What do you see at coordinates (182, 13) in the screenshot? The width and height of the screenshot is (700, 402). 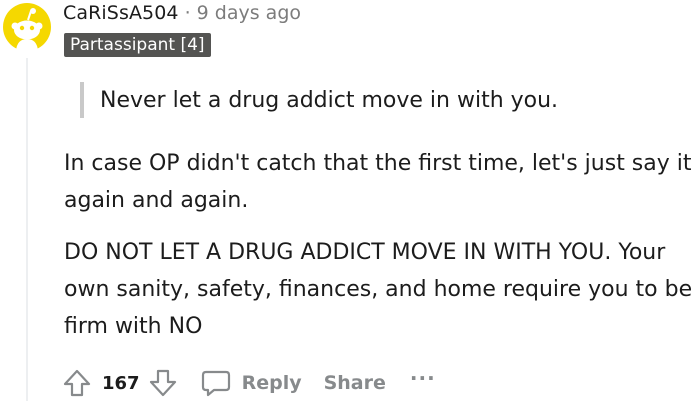 I see `comment-meta: CaRiSsA504 · 9 days ago` at bounding box center [182, 13].